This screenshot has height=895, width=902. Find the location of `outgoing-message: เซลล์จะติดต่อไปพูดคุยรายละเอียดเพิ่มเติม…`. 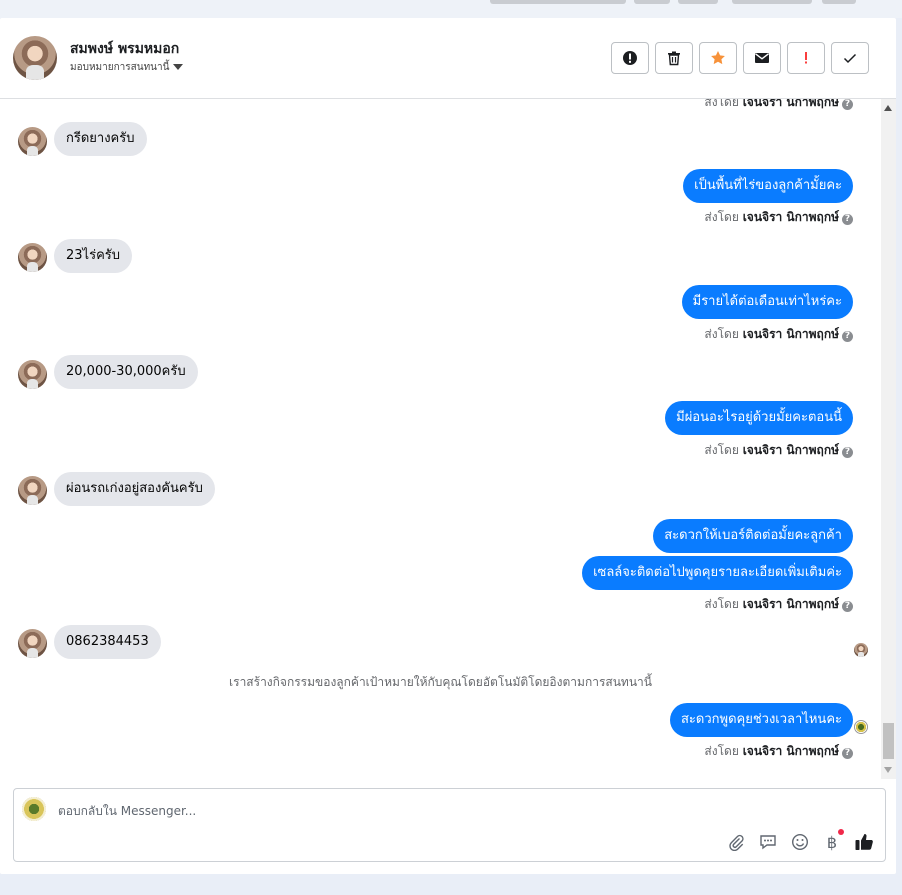

outgoing-message: เซลล์จะติดต่อไปพูดคุยรายละเอียดเพิ่มเติม… is located at coordinates (717, 573).